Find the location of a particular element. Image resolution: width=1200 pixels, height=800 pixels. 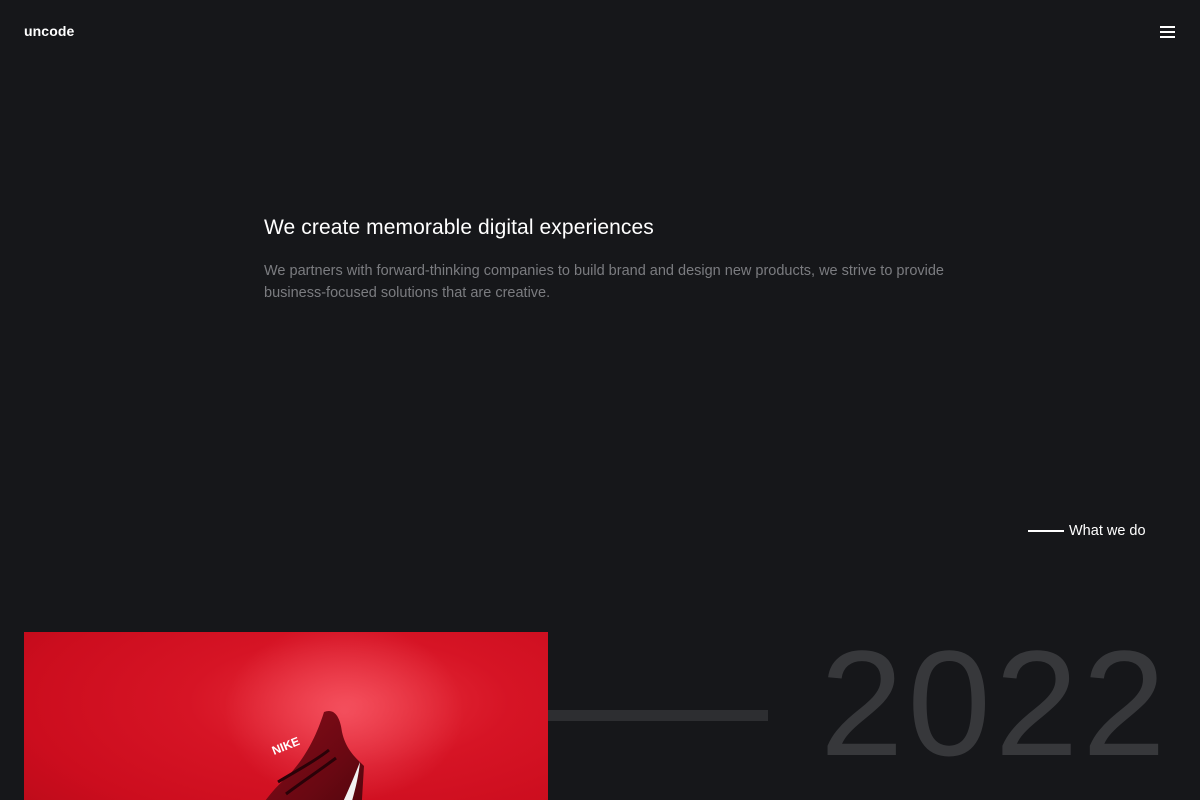

logo: uncode is located at coordinates (49, 31).